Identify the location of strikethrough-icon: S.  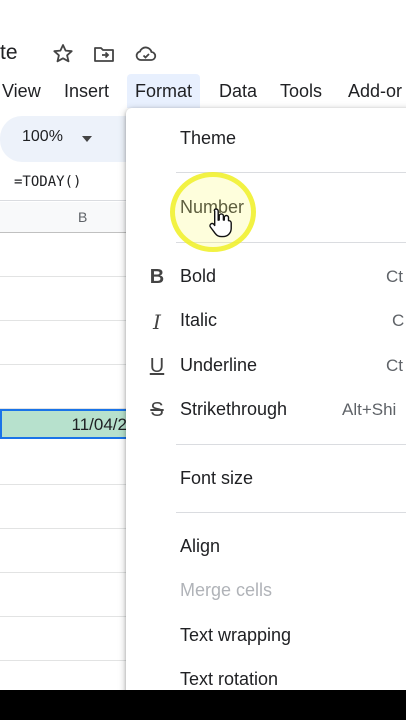
(157, 410).